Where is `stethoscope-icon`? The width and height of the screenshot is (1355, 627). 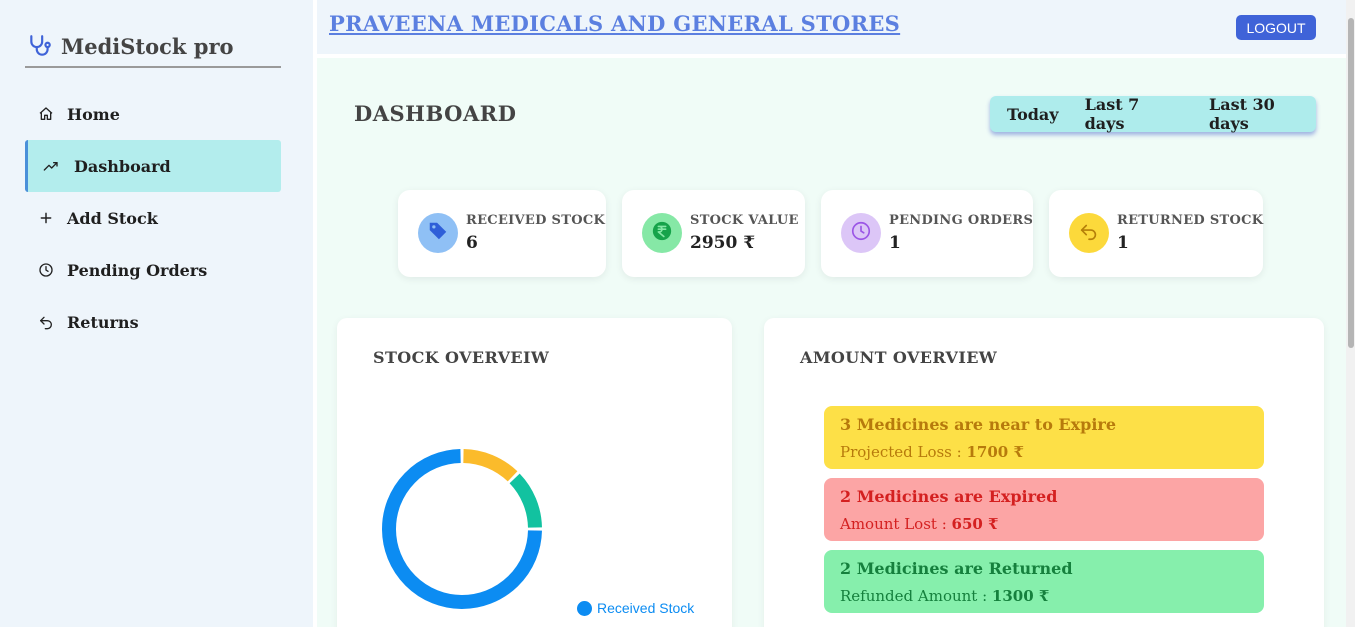
stethoscope-icon is located at coordinates (40, 46).